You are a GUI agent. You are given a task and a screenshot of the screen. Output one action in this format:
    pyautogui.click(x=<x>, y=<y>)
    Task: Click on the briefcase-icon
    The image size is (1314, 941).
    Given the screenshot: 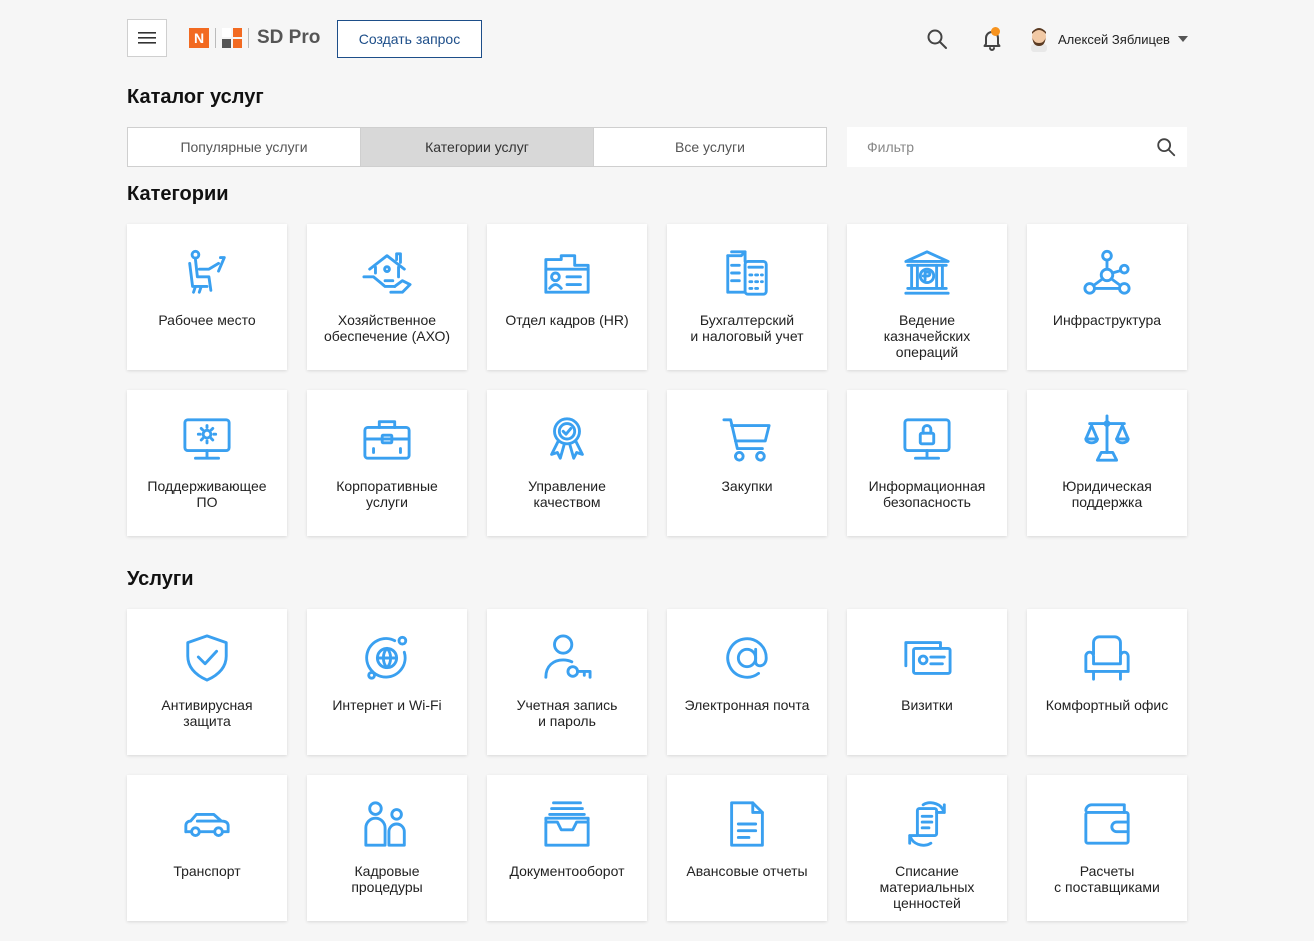 What is the action you would take?
    pyautogui.click(x=387, y=440)
    